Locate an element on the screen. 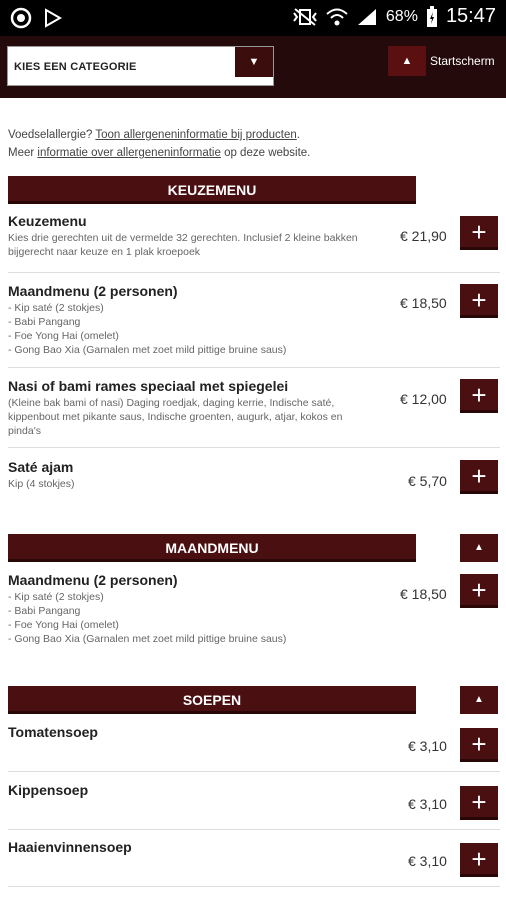  chevron-down-icon: ▼ is located at coordinates (254, 62).